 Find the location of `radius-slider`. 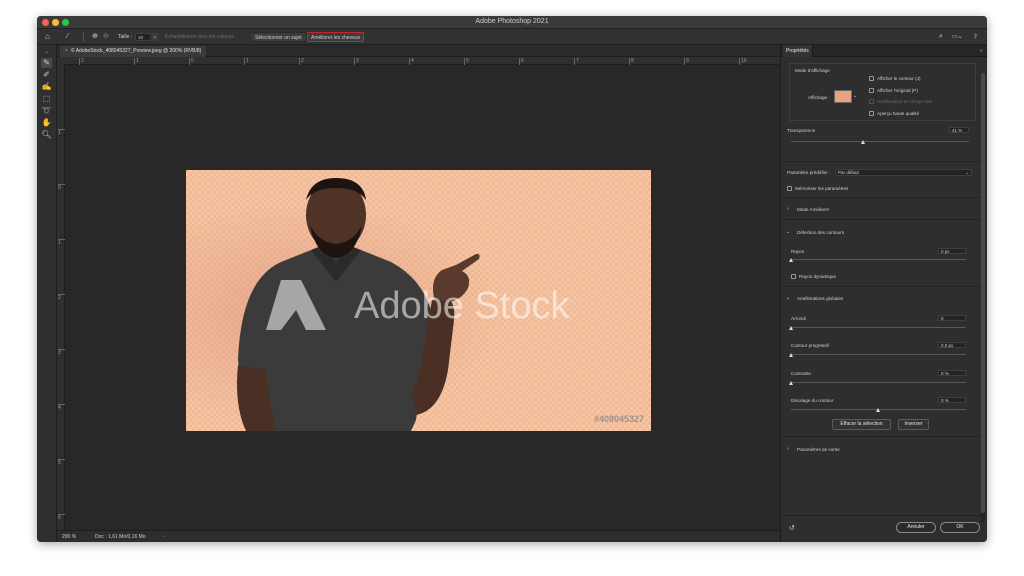

radius-slider is located at coordinates (877, 260).